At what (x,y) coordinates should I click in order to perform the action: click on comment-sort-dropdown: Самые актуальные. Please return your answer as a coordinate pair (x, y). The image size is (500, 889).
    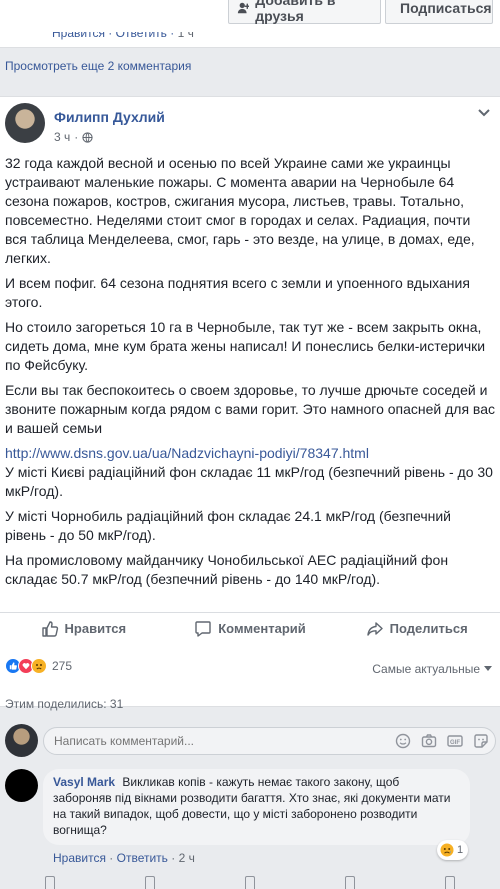
    Looking at the image, I should click on (432, 669).